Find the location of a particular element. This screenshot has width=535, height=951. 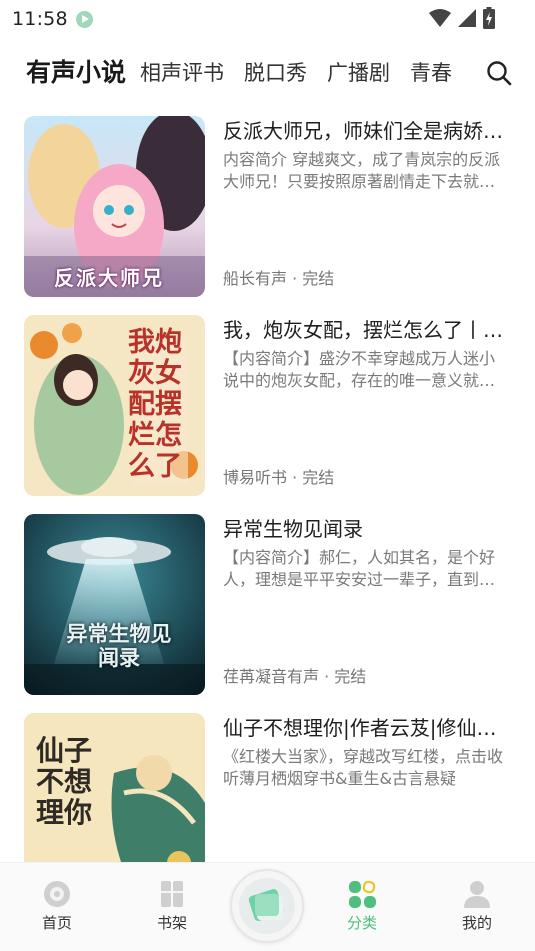

book-title: 仙子不想理你|作者云芨|修仙言情 is located at coordinates (368, 728).